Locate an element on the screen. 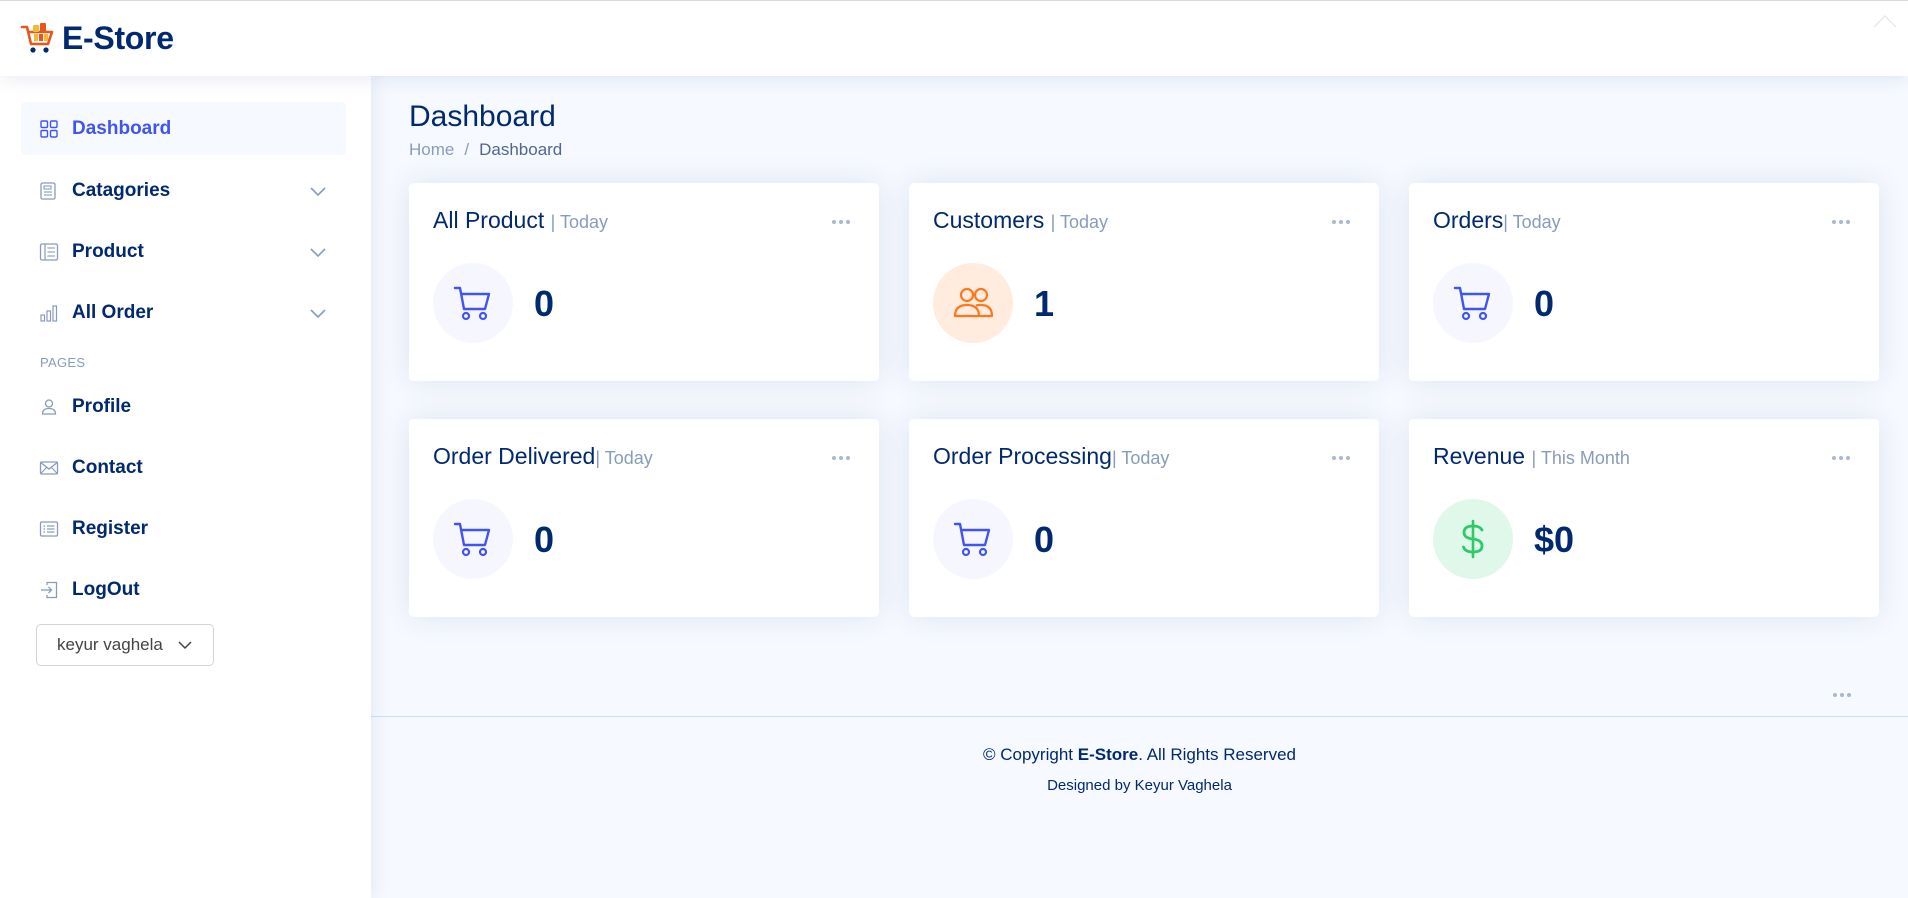 This screenshot has height=898, width=1908. sidebar-item-profile: Profile is located at coordinates (183, 406).